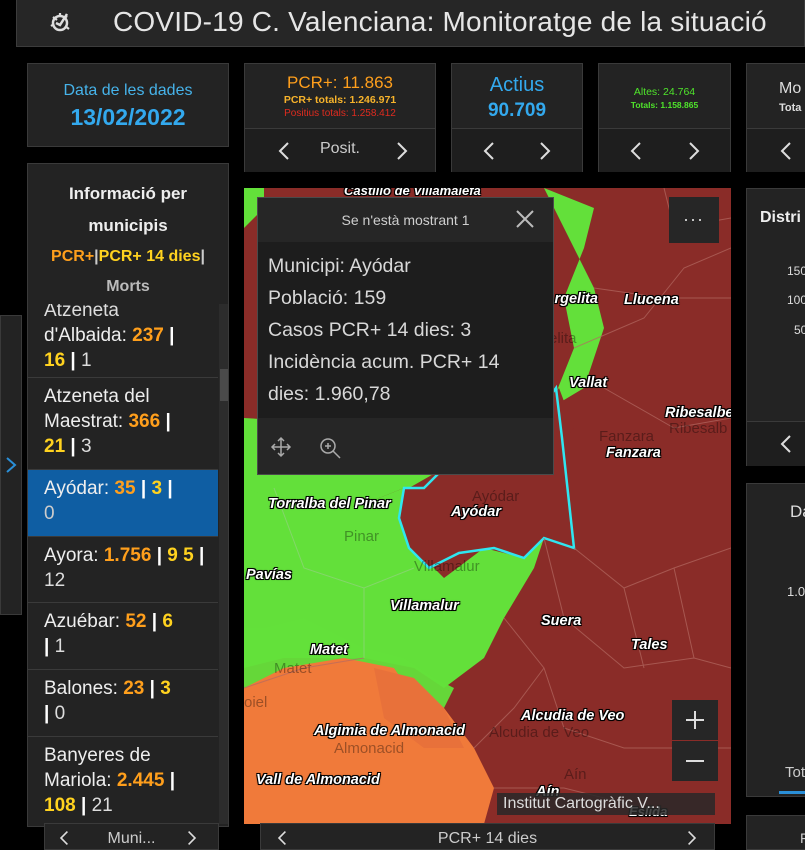 This screenshot has height=850, width=805. What do you see at coordinates (165, 688) in the screenshot?
I see `item-pcr14: 3` at bounding box center [165, 688].